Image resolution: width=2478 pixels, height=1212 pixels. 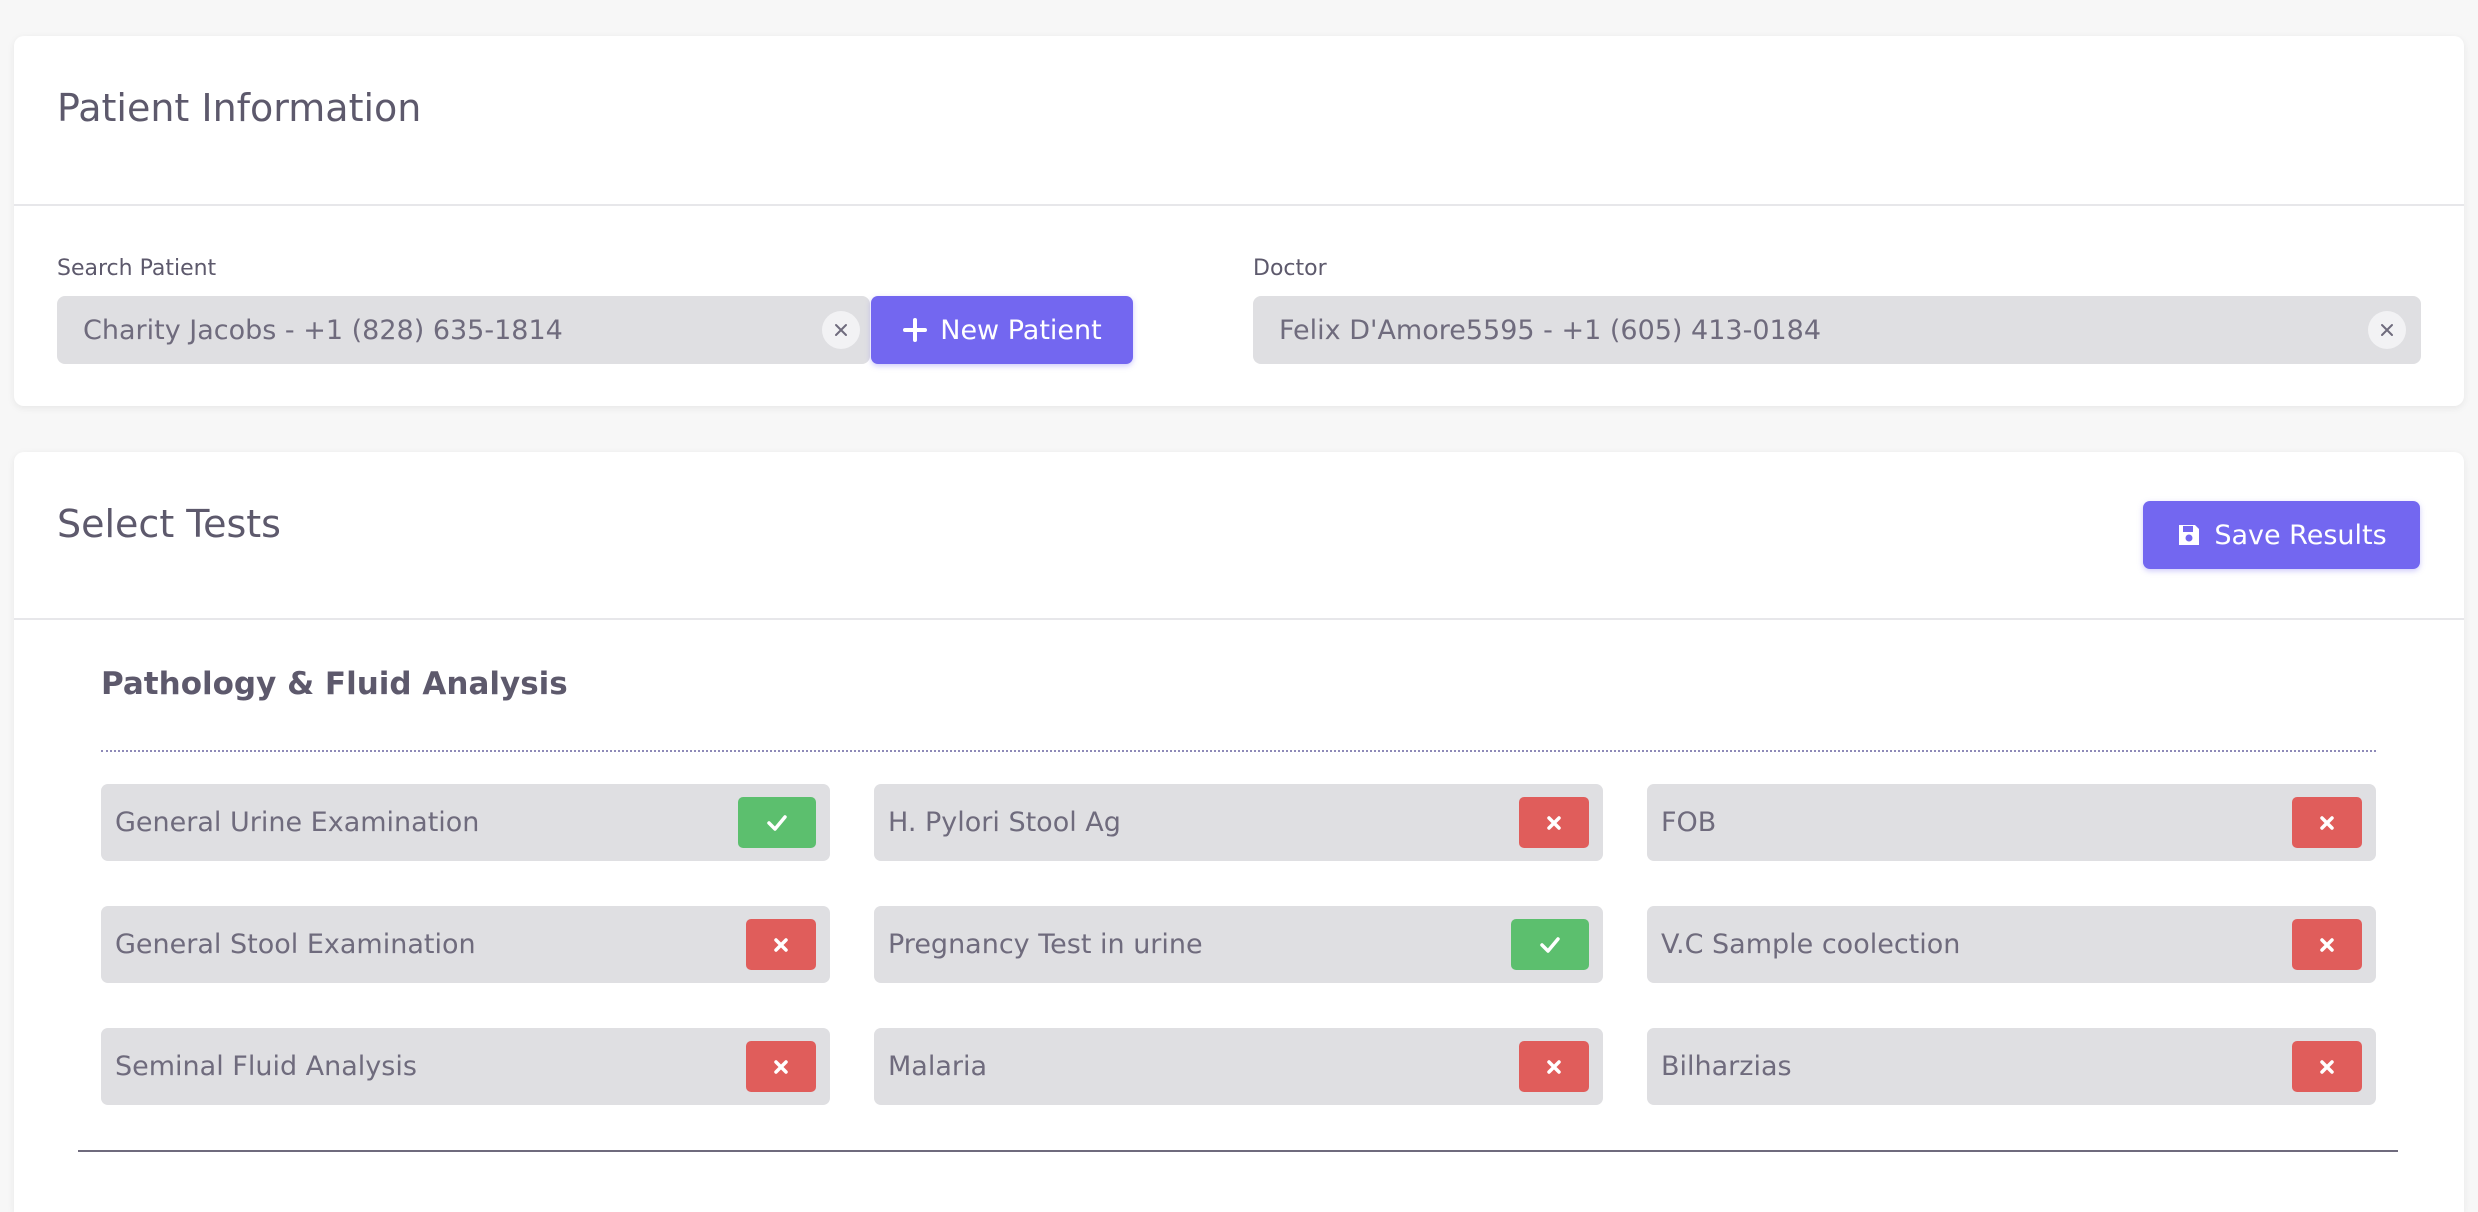 I want to click on test-item: General Urine Examination, so click(x=465, y=822).